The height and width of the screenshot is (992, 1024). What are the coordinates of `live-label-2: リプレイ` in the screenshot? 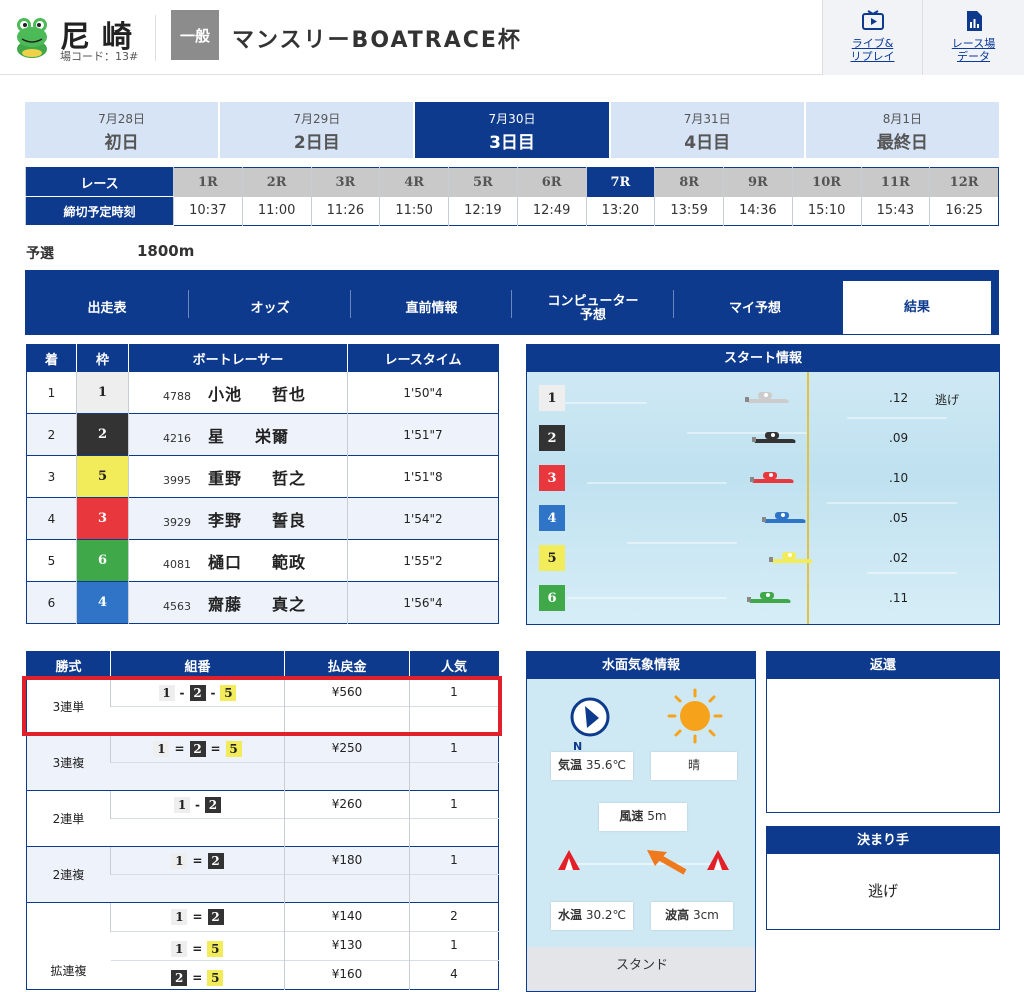 It's located at (872, 56).